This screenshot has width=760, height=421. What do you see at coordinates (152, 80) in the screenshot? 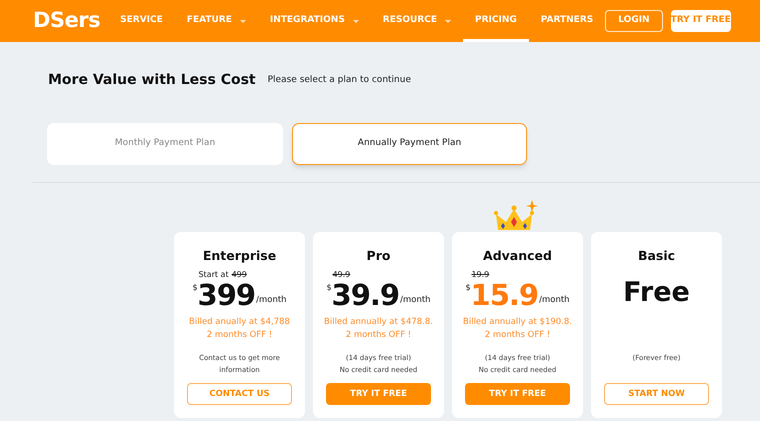
I see `page-heading: More Value with Less Cost` at bounding box center [152, 80].